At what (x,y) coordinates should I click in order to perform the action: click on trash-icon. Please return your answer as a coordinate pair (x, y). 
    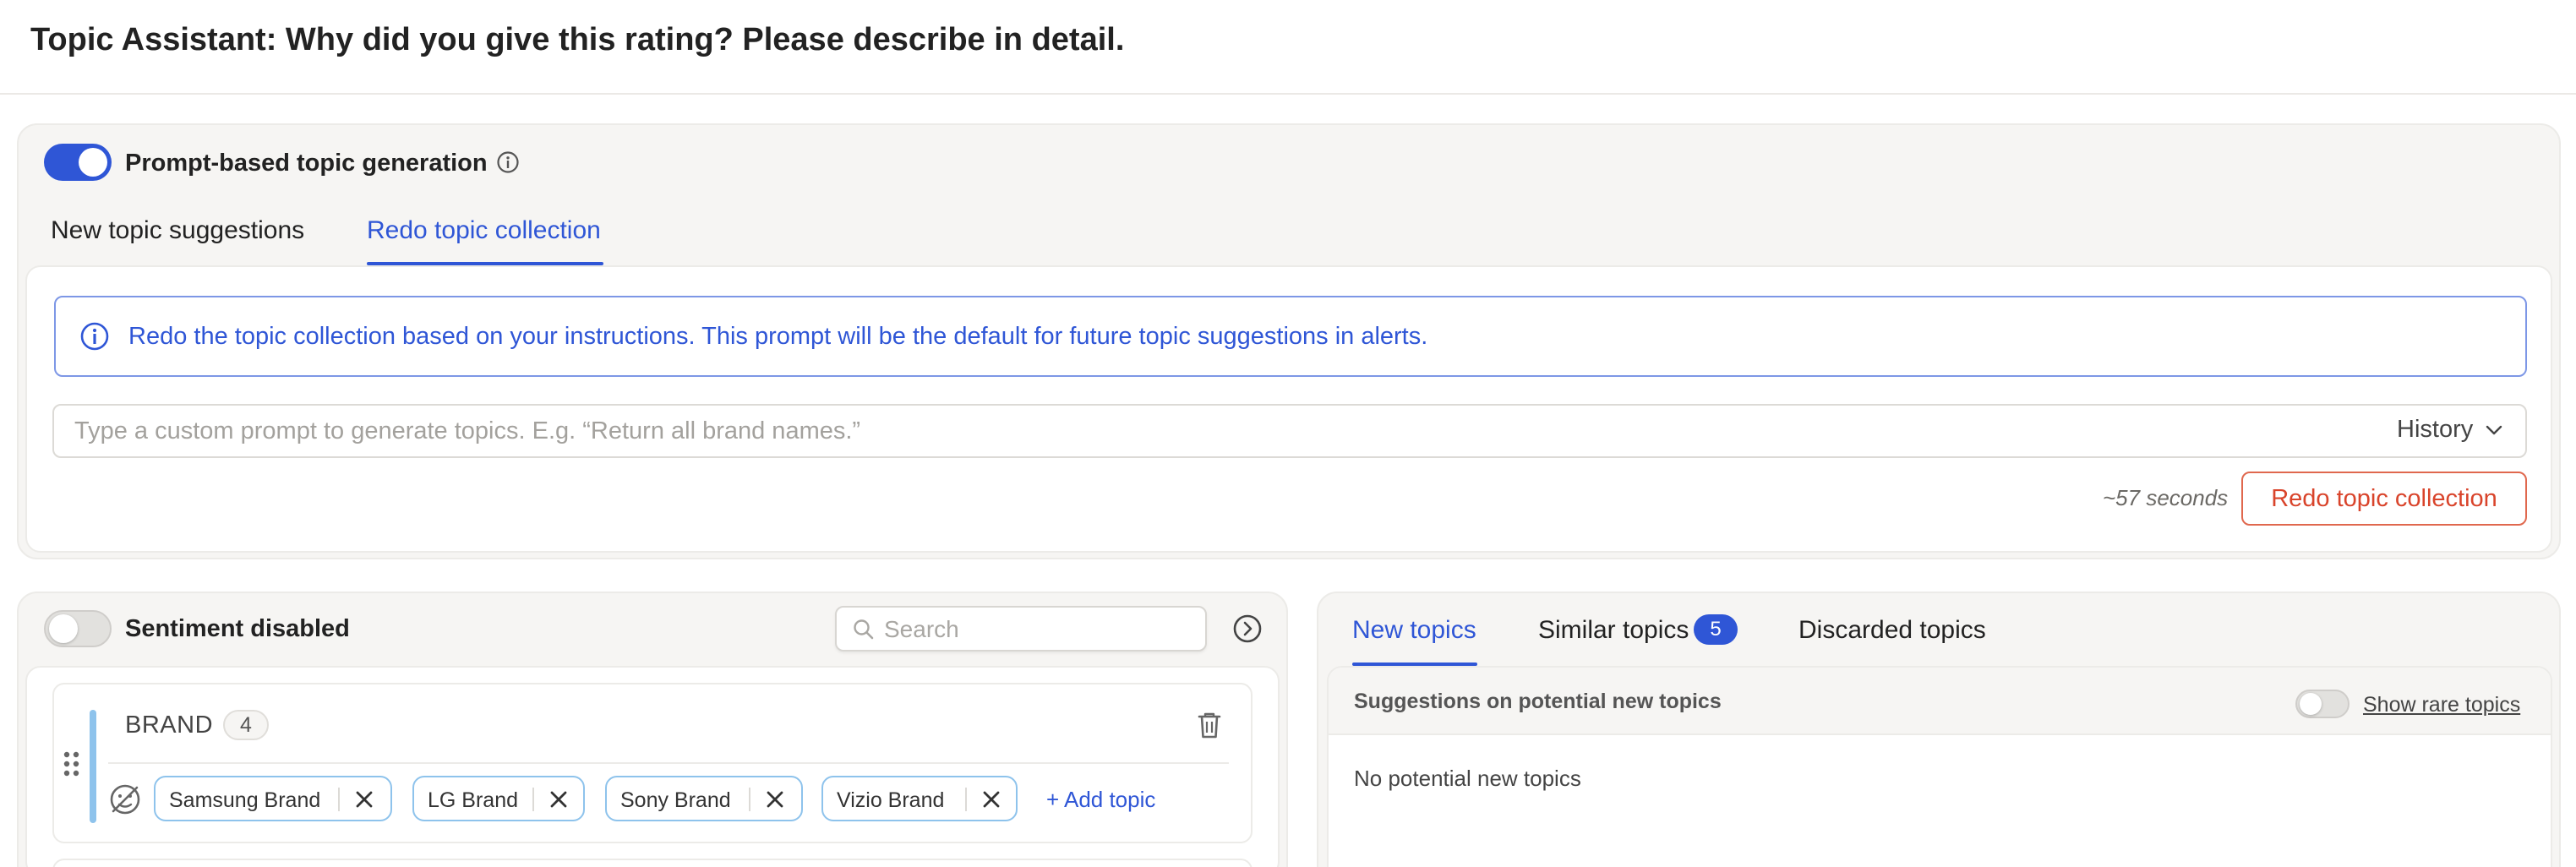
    Looking at the image, I should click on (1209, 725).